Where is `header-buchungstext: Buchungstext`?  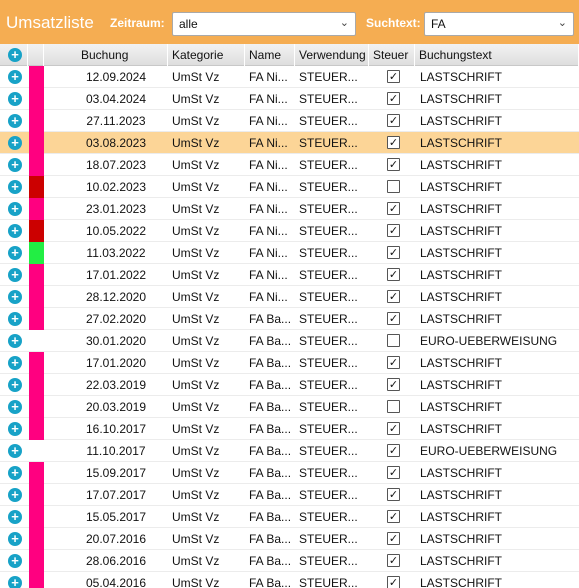
header-buchungstext: Buchungstext is located at coordinates (497, 55).